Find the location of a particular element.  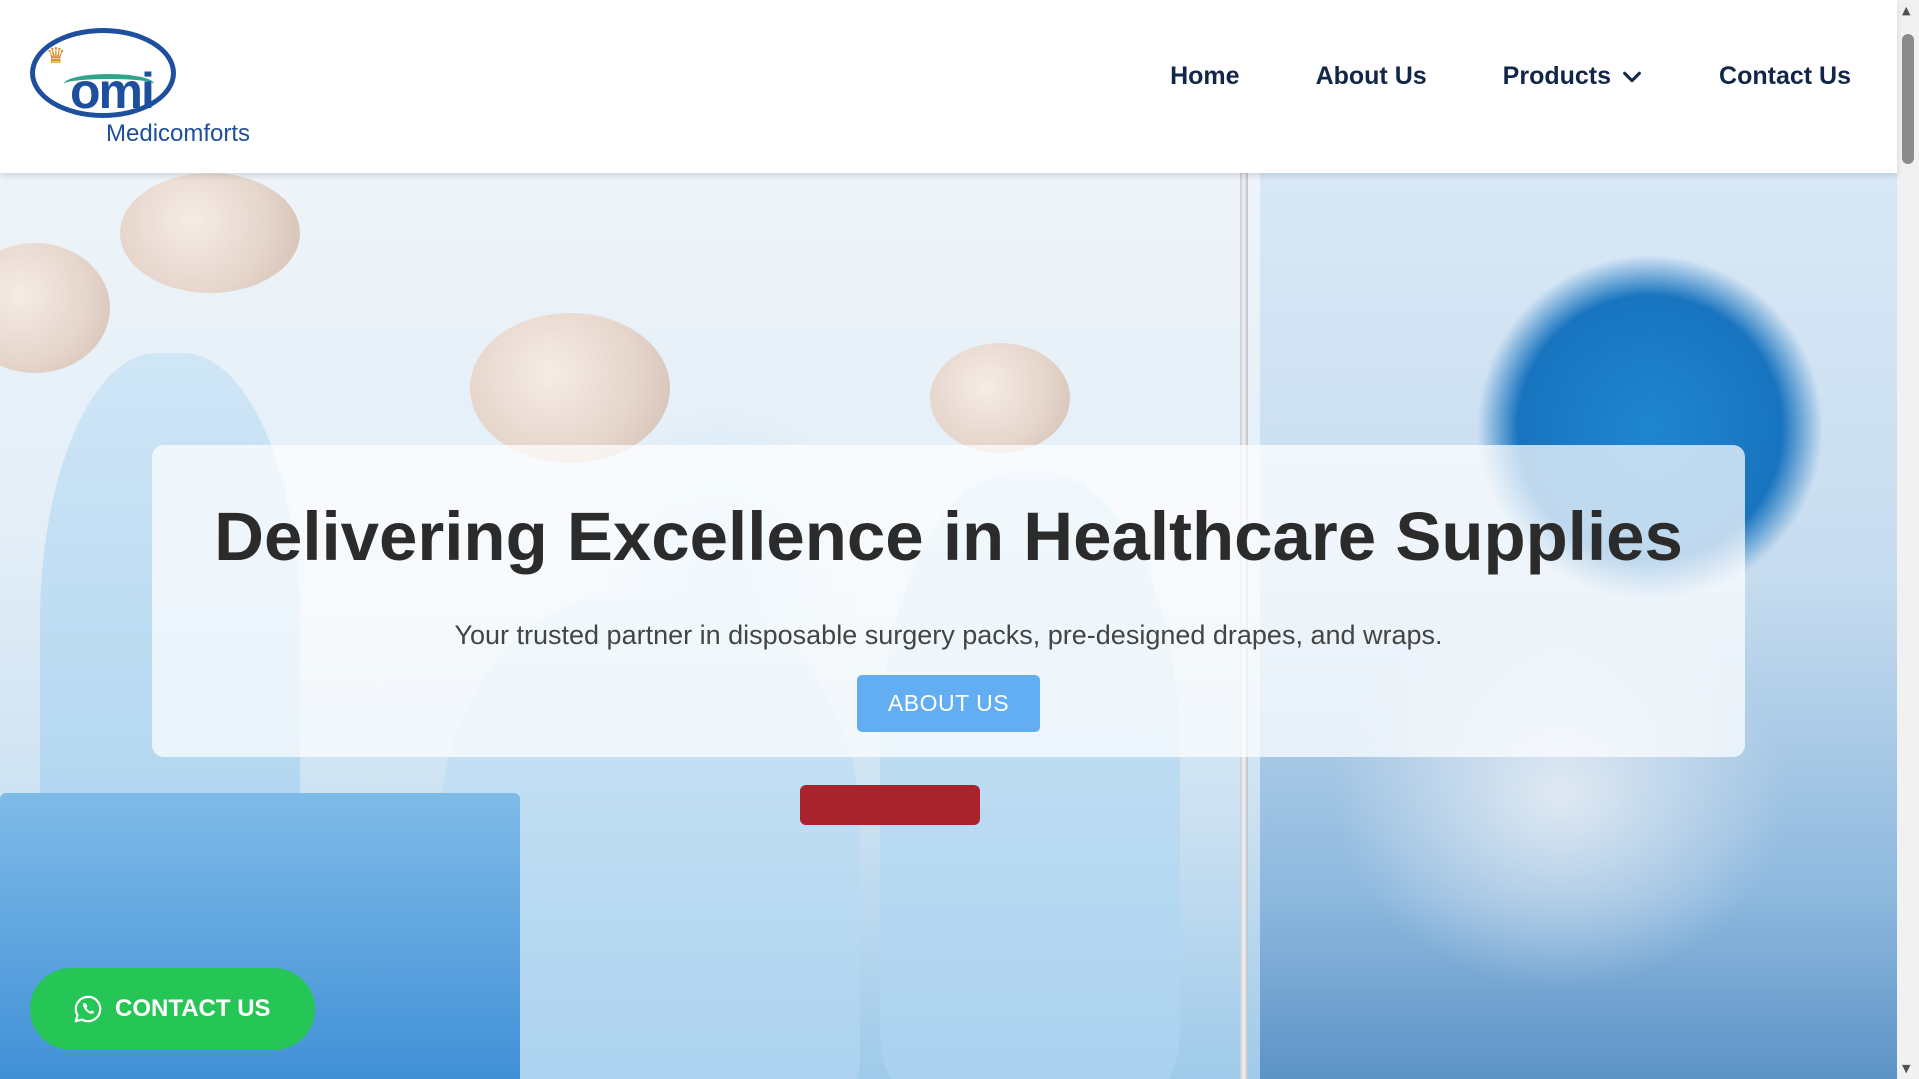

nav-products-label: Products is located at coordinates (1557, 76).